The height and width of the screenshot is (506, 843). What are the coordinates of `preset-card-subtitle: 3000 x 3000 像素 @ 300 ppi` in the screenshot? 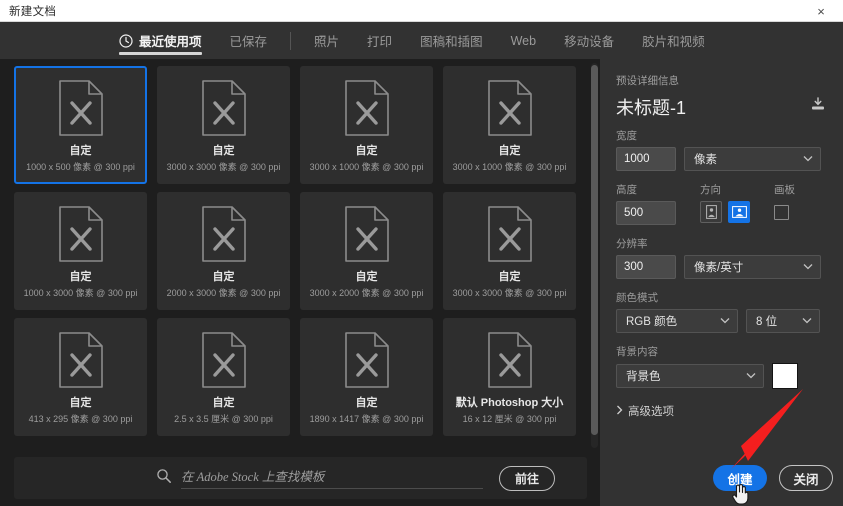 It's located at (509, 293).